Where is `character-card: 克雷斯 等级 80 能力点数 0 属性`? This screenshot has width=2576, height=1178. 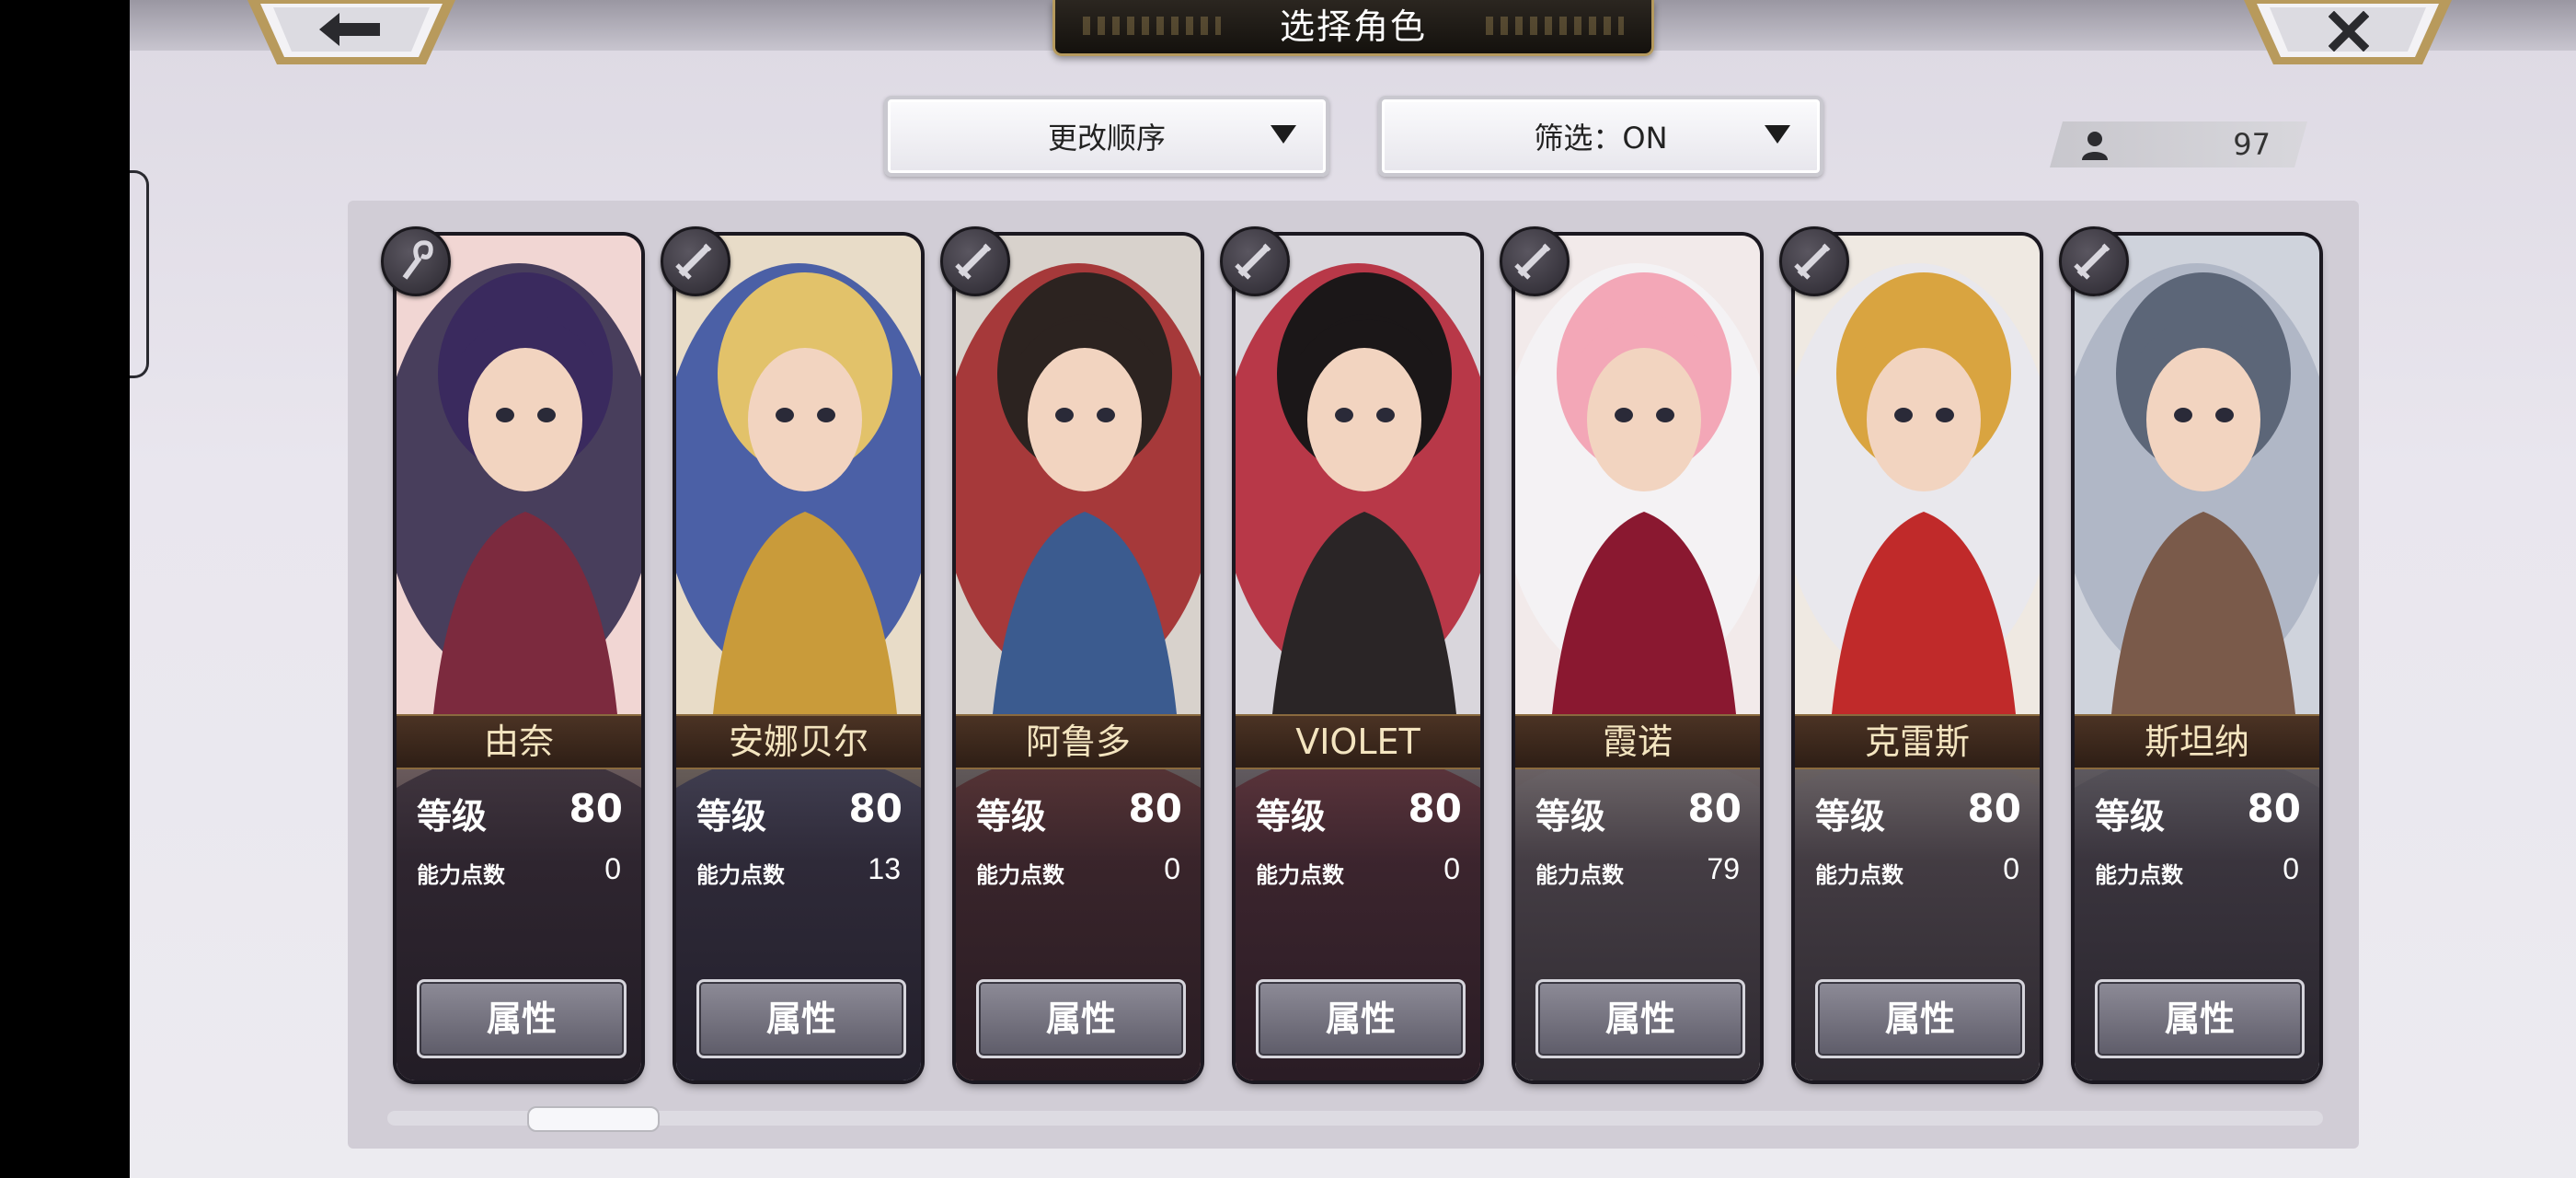
character-card: 克雷斯 等级 80 能力点数 0 属性 is located at coordinates (1917, 658).